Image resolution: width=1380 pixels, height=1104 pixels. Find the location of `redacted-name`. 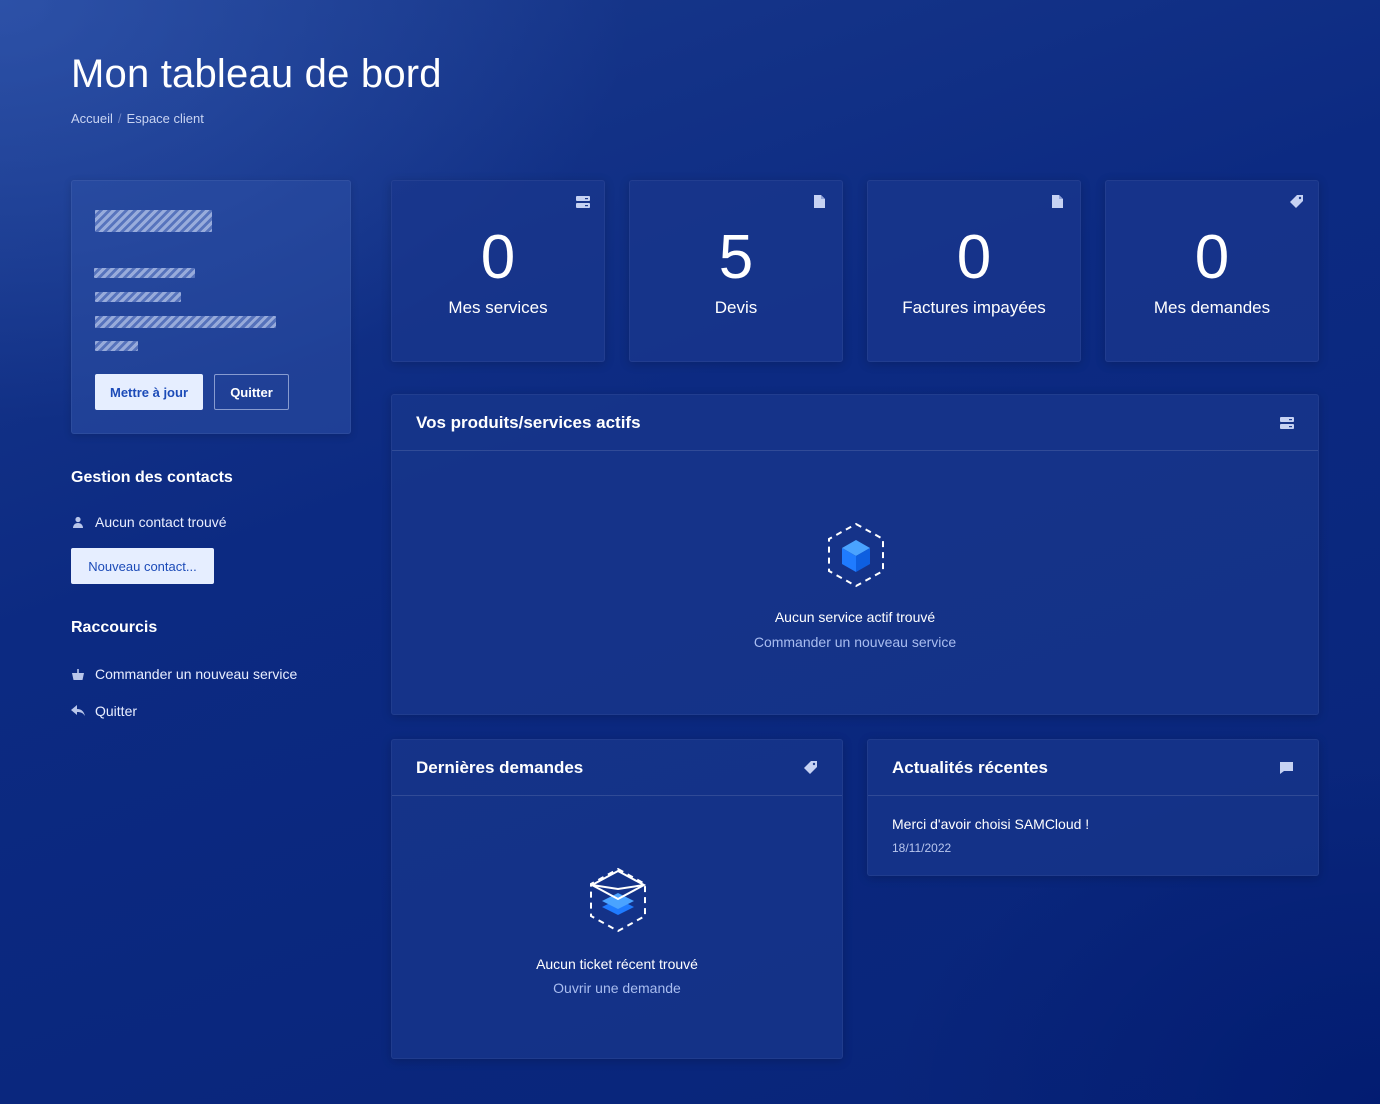

redacted-name is located at coordinates (153, 221).